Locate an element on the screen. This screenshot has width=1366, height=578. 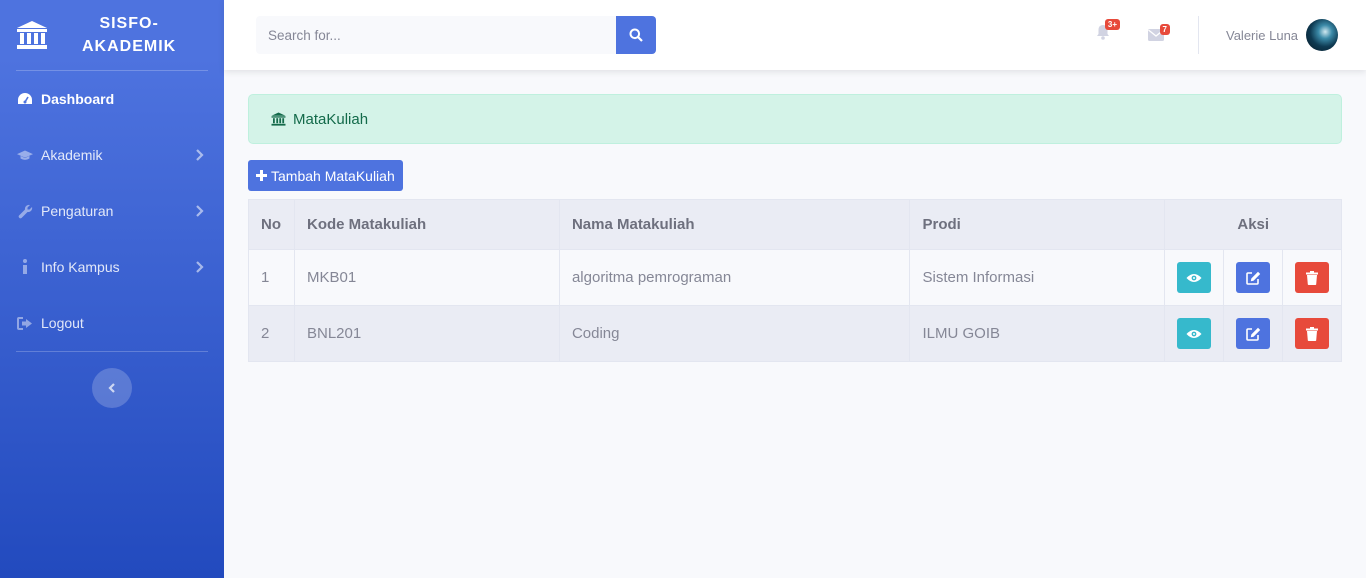
header-no: No is located at coordinates (271, 224).